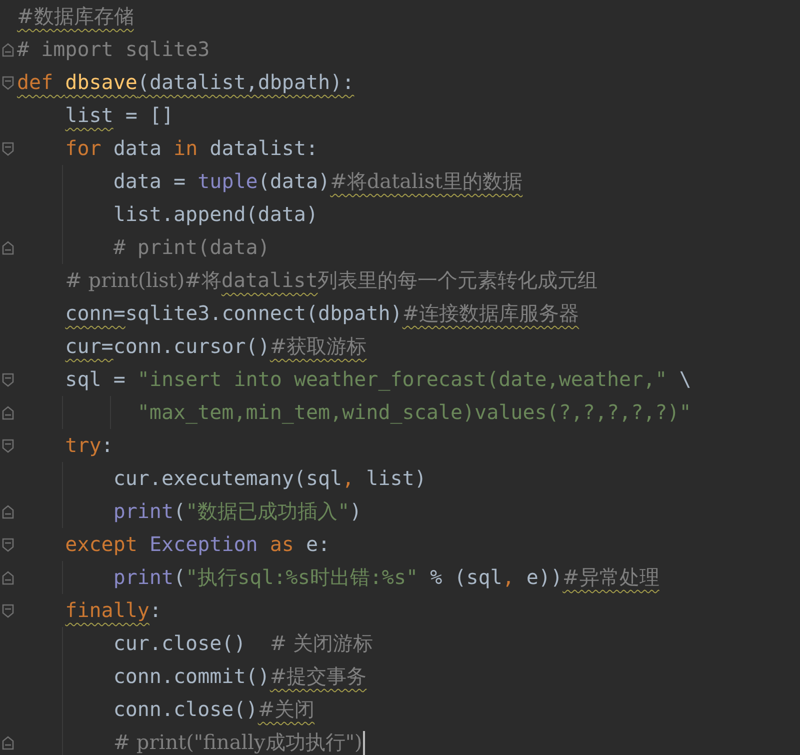 Image resolution: width=800 pixels, height=755 pixels. Describe the element at coordinates (113, 610) in the screenshot. I see `code-line: finally:` at that location.